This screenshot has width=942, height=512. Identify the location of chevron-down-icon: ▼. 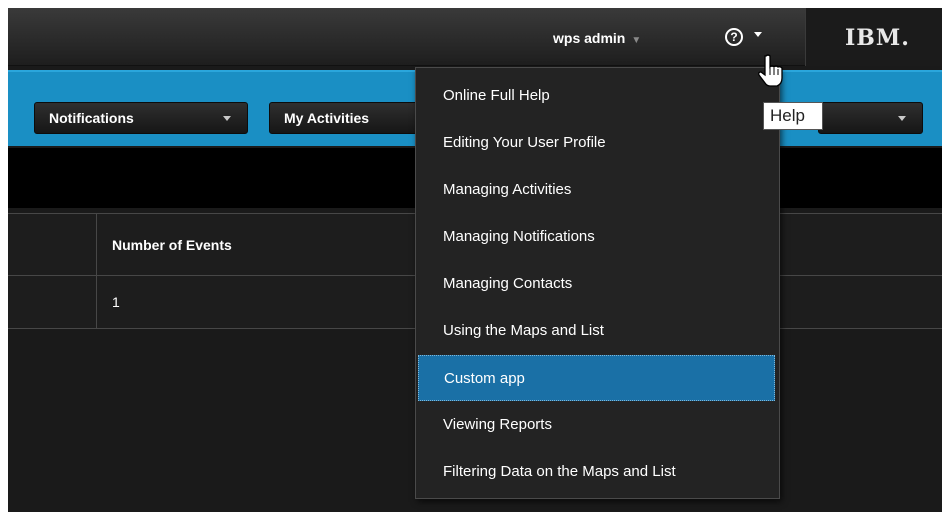
(636, 40).